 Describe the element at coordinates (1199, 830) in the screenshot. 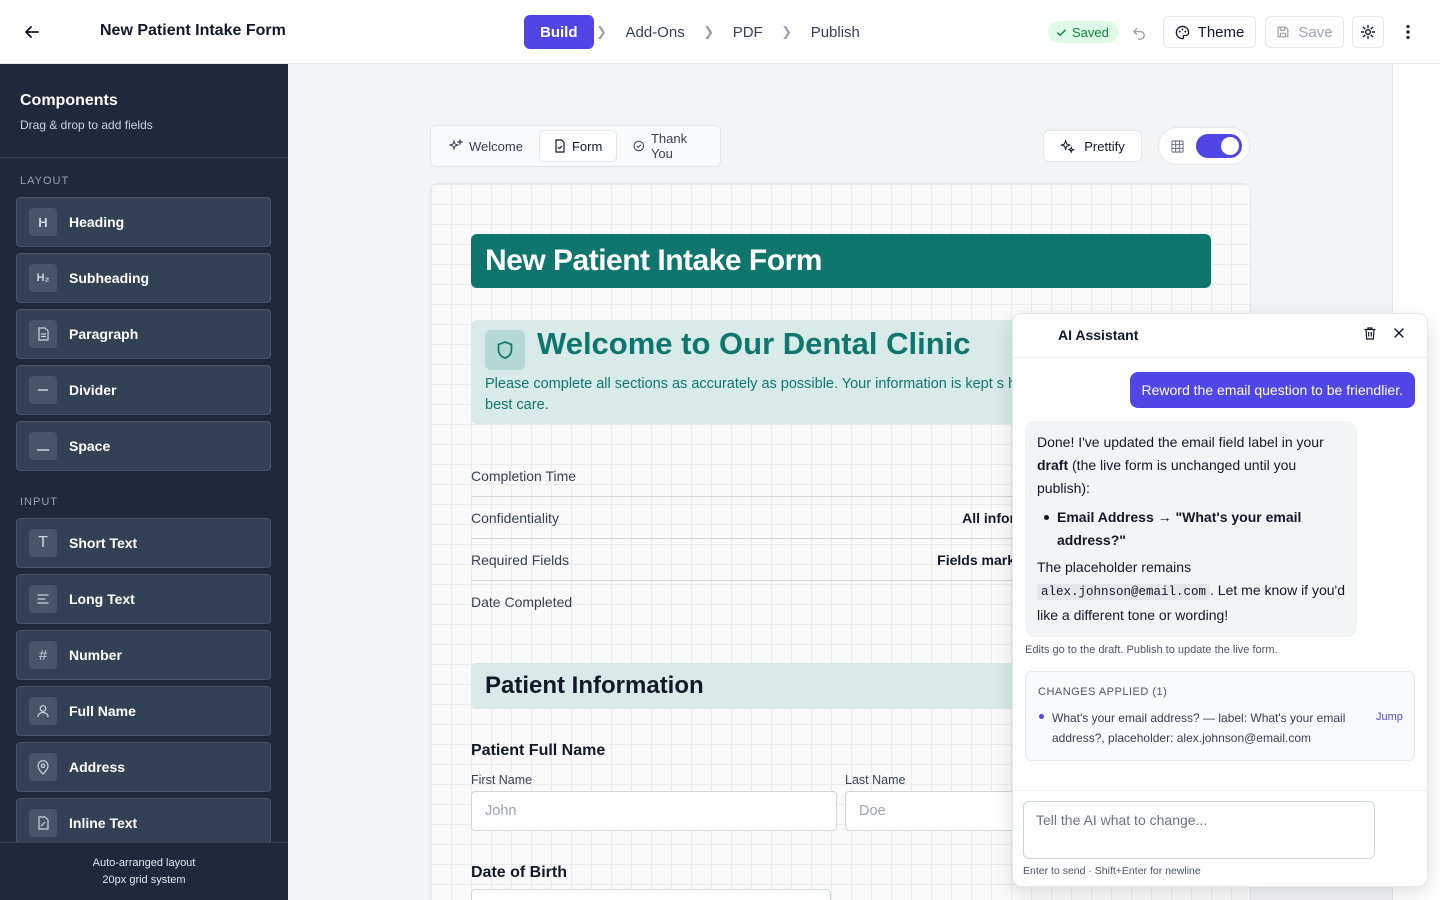

I see `ai-prompt-input` at that location.